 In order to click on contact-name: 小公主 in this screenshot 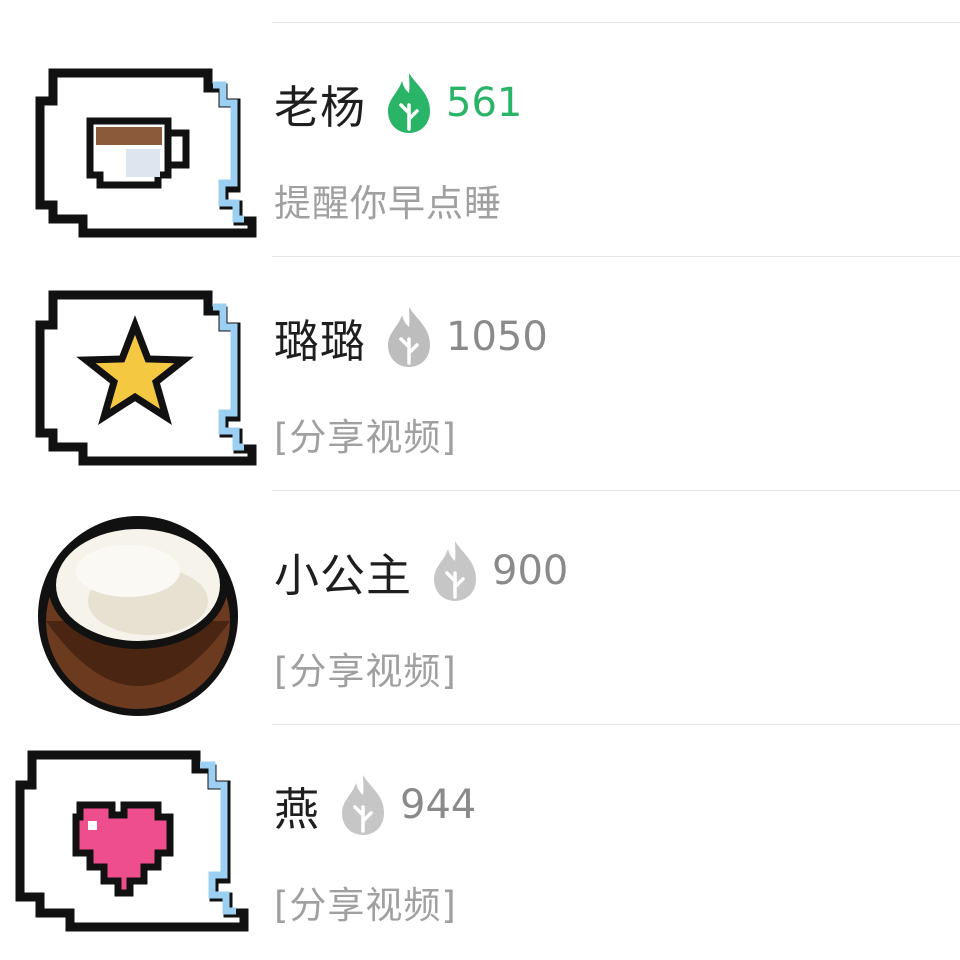, I will do `click(343, 575)`.